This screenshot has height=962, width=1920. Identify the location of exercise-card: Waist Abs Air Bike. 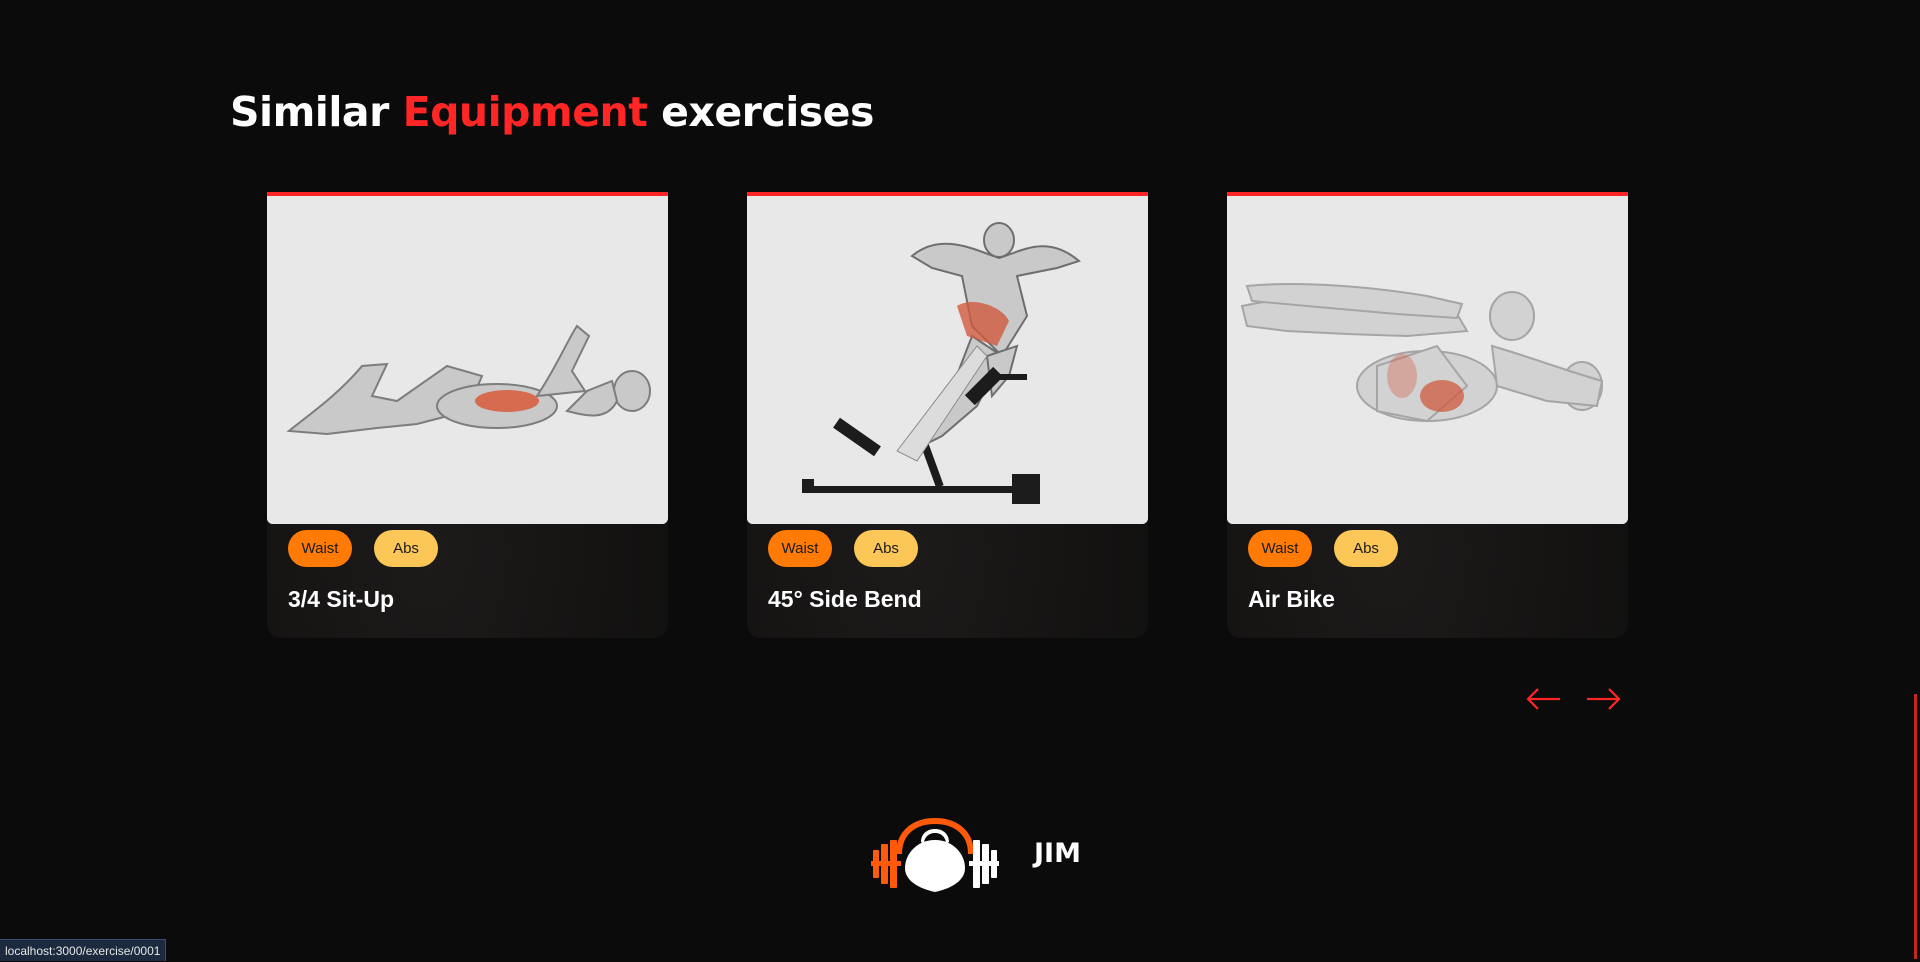
(1427, 415).